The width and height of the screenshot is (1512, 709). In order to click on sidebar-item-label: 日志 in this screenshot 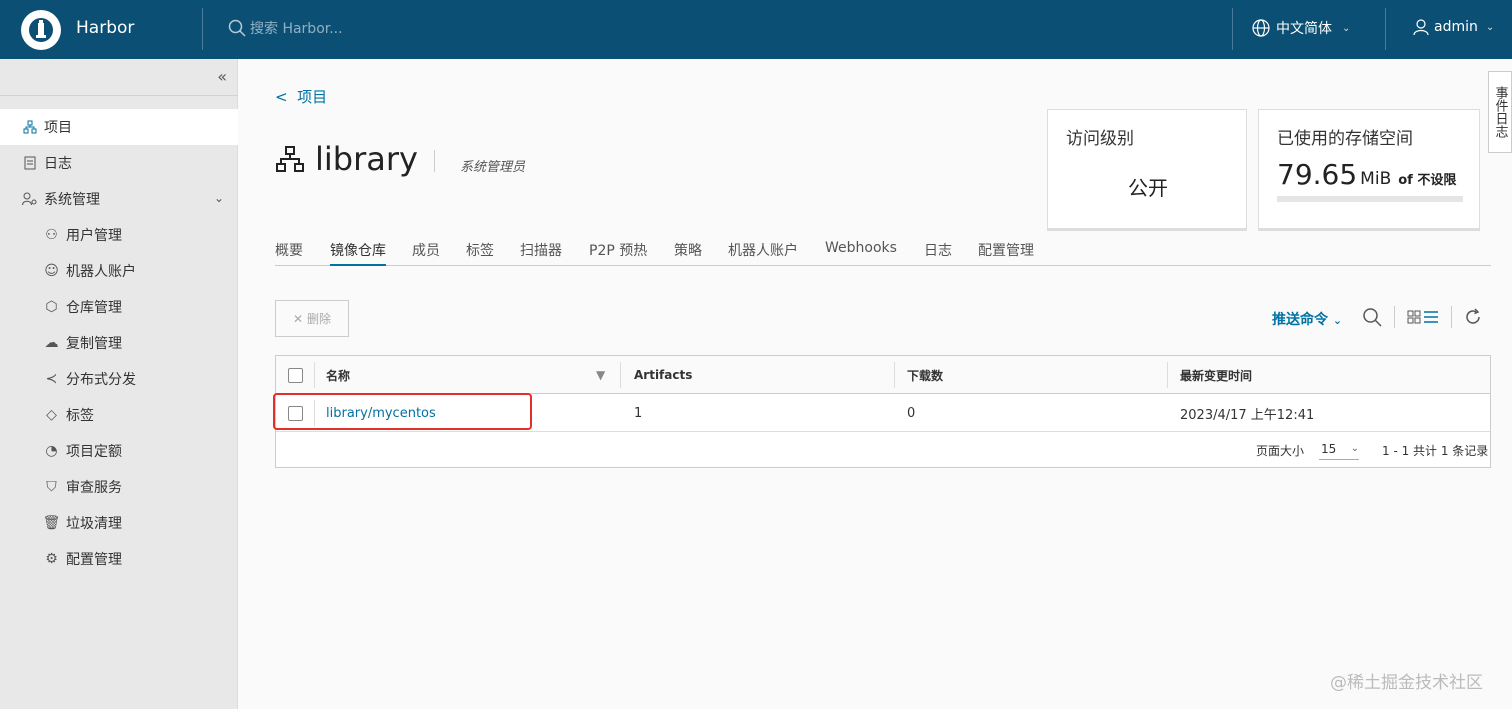, I will do `click(58, 164)`.